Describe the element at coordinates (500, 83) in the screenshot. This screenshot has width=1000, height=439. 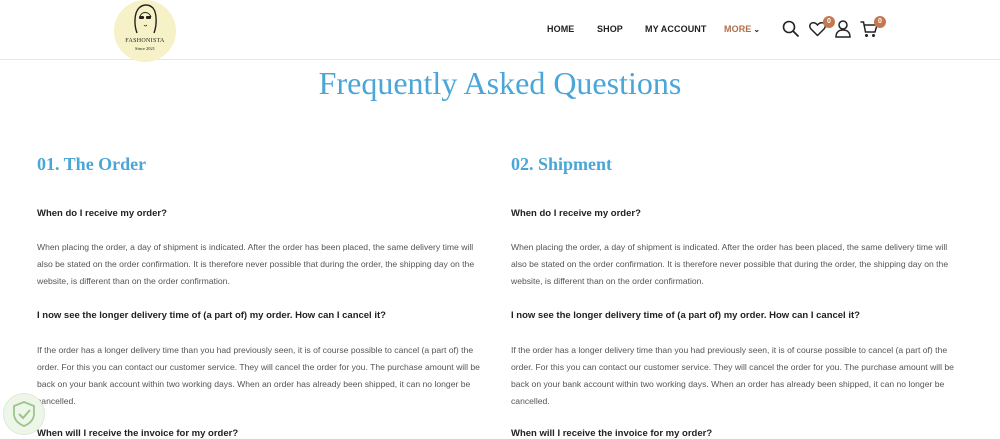
I see `page-title: Frequently Asked Questions` at that location.